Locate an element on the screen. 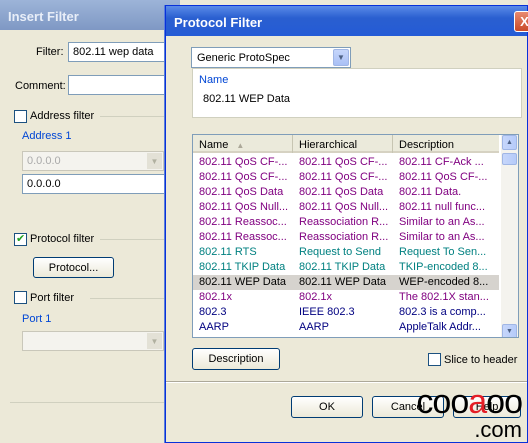 The height and width of the screenshot is (443, 528). cell-hierarchical: 802.11 TKIP Data is located at coordinates (342, 267).